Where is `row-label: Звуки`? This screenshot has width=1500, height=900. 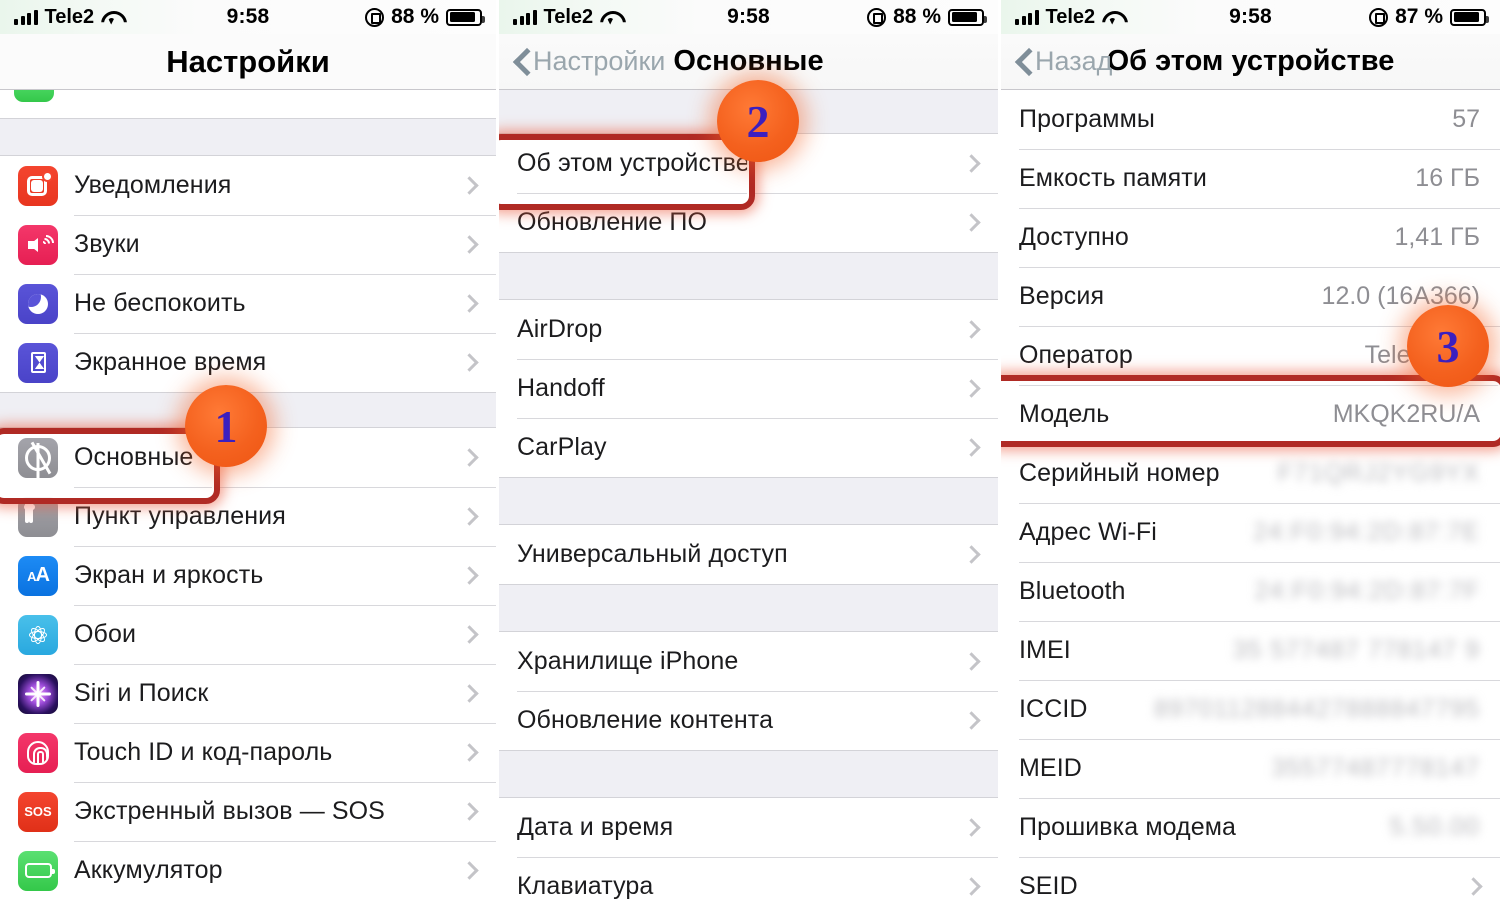
row-label: Звуки is located at coordinates (107, 244).